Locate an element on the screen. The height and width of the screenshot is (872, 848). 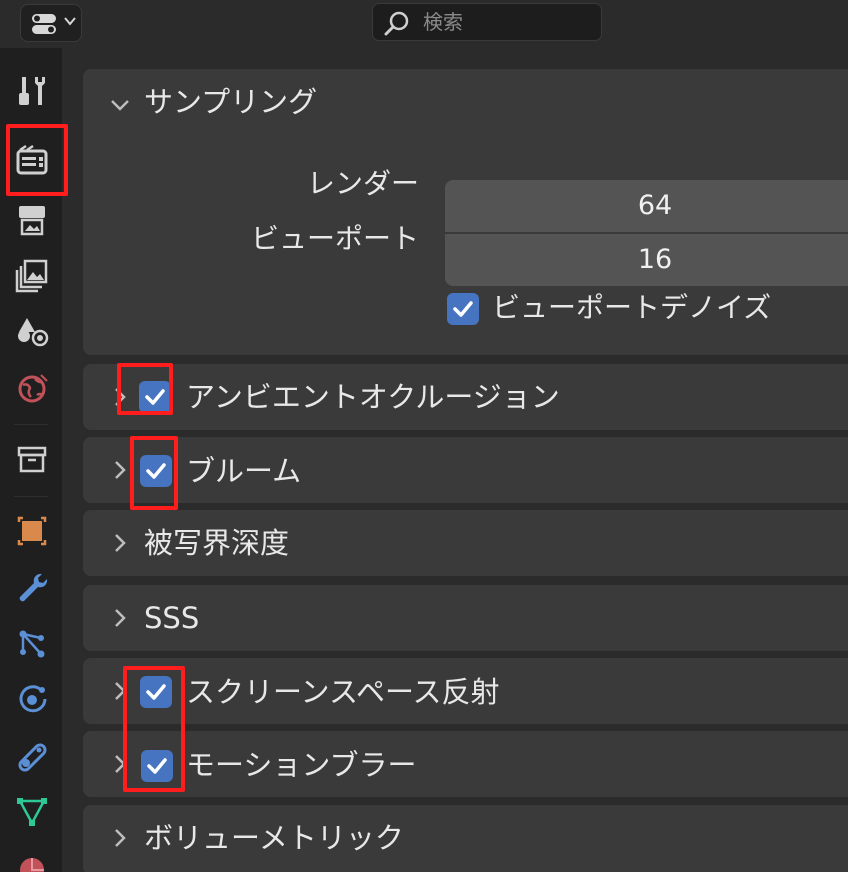
particle-properties-tab is located at coordinates (32, 643).